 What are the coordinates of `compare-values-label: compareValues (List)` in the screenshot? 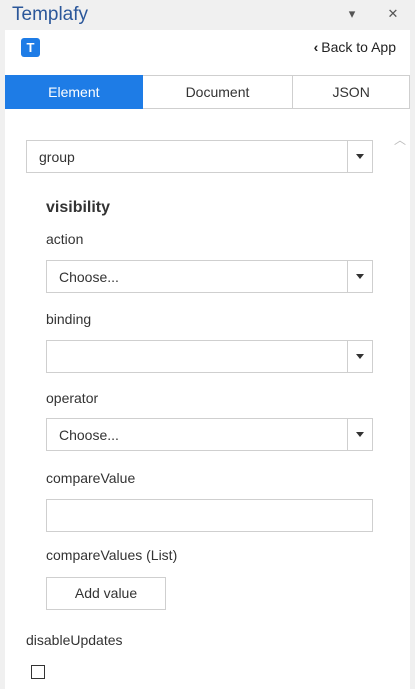 It's located at (112, 555).